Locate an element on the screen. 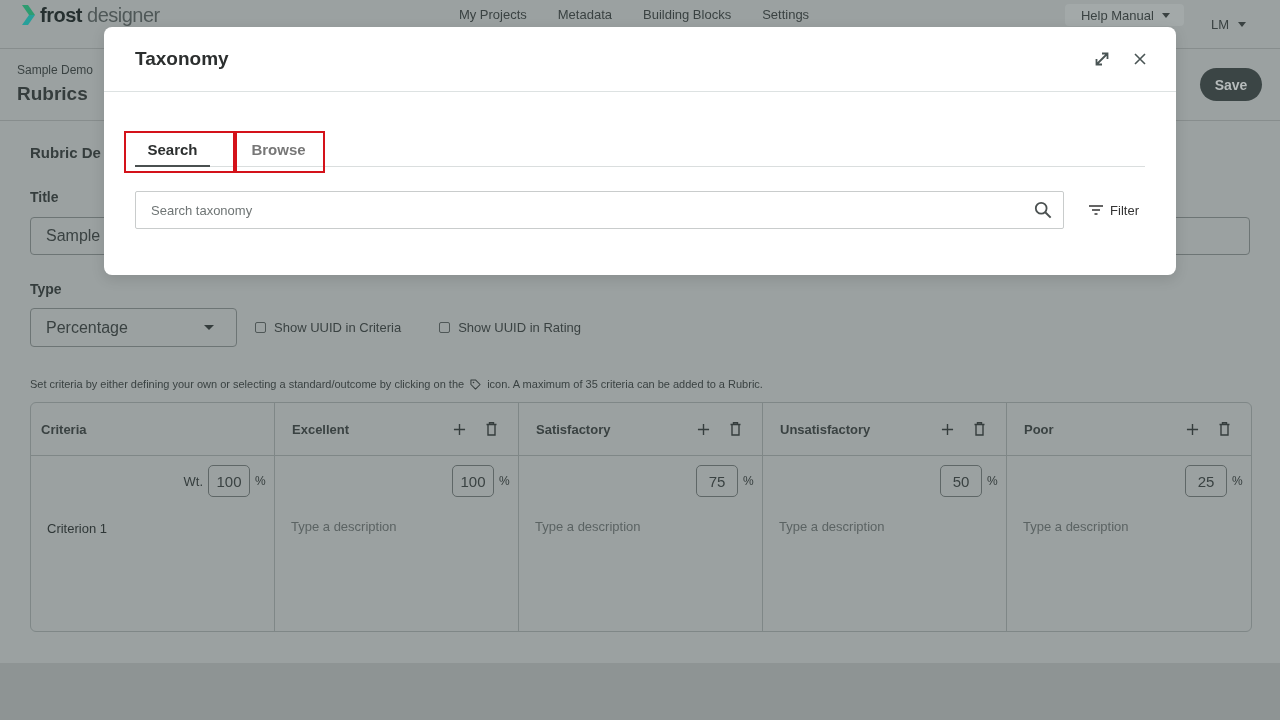  field-label: Title is located at coordinates (44, 197).